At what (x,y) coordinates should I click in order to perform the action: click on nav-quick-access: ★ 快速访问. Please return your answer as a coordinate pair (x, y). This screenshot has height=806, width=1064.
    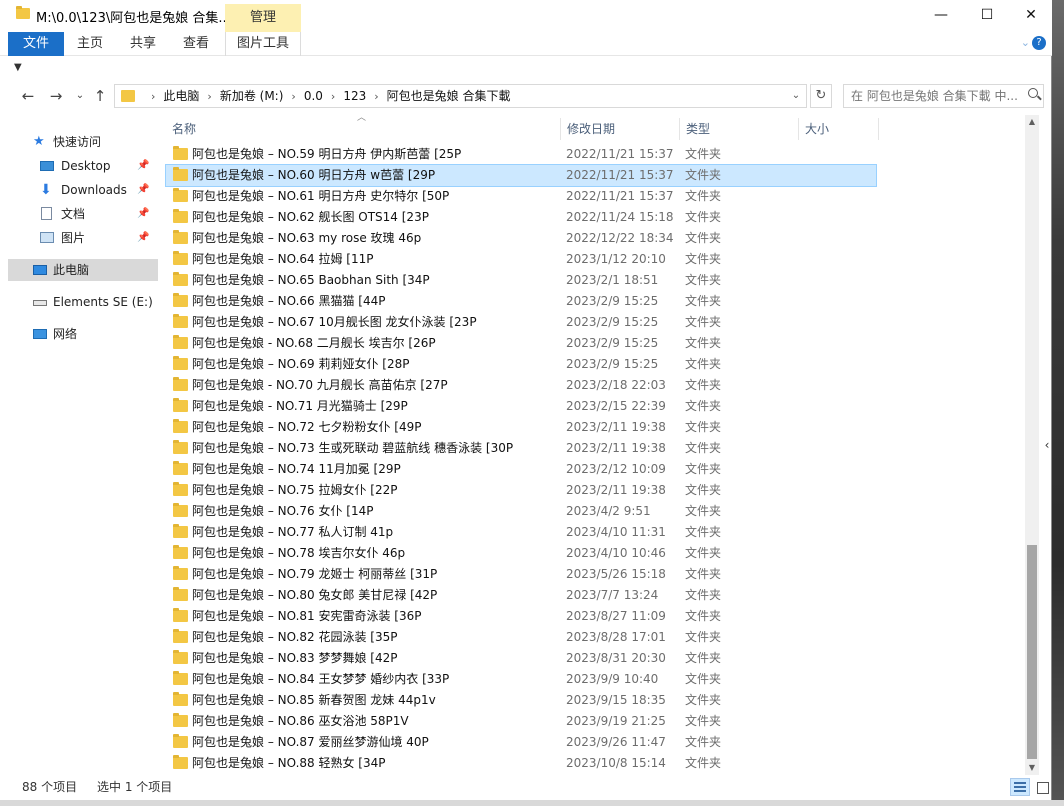
    Looking at the image, I should click on (83, 142).